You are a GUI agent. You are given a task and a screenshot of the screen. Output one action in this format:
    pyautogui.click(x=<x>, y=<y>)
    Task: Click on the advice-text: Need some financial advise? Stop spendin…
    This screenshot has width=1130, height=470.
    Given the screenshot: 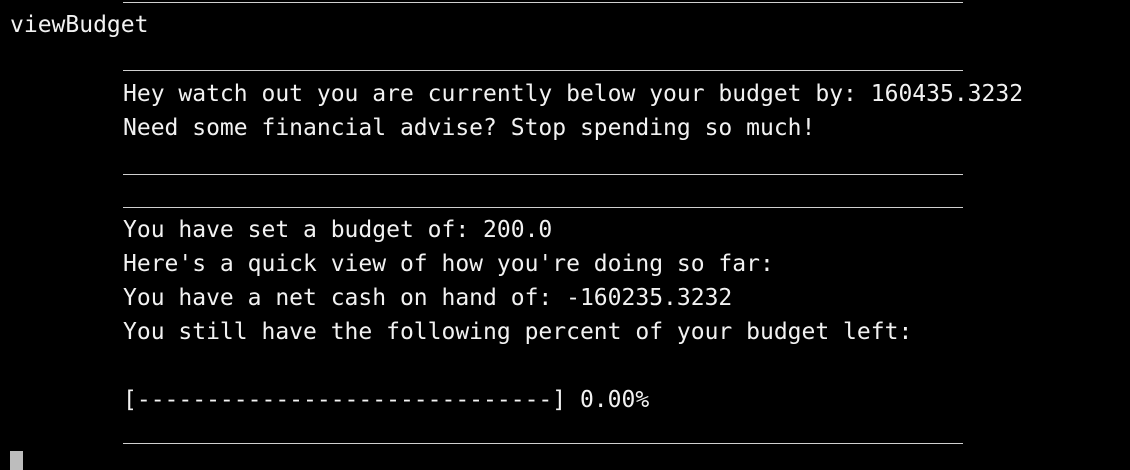 What is the action you would take?
    pyautogui.click(x=469, y=128)
    